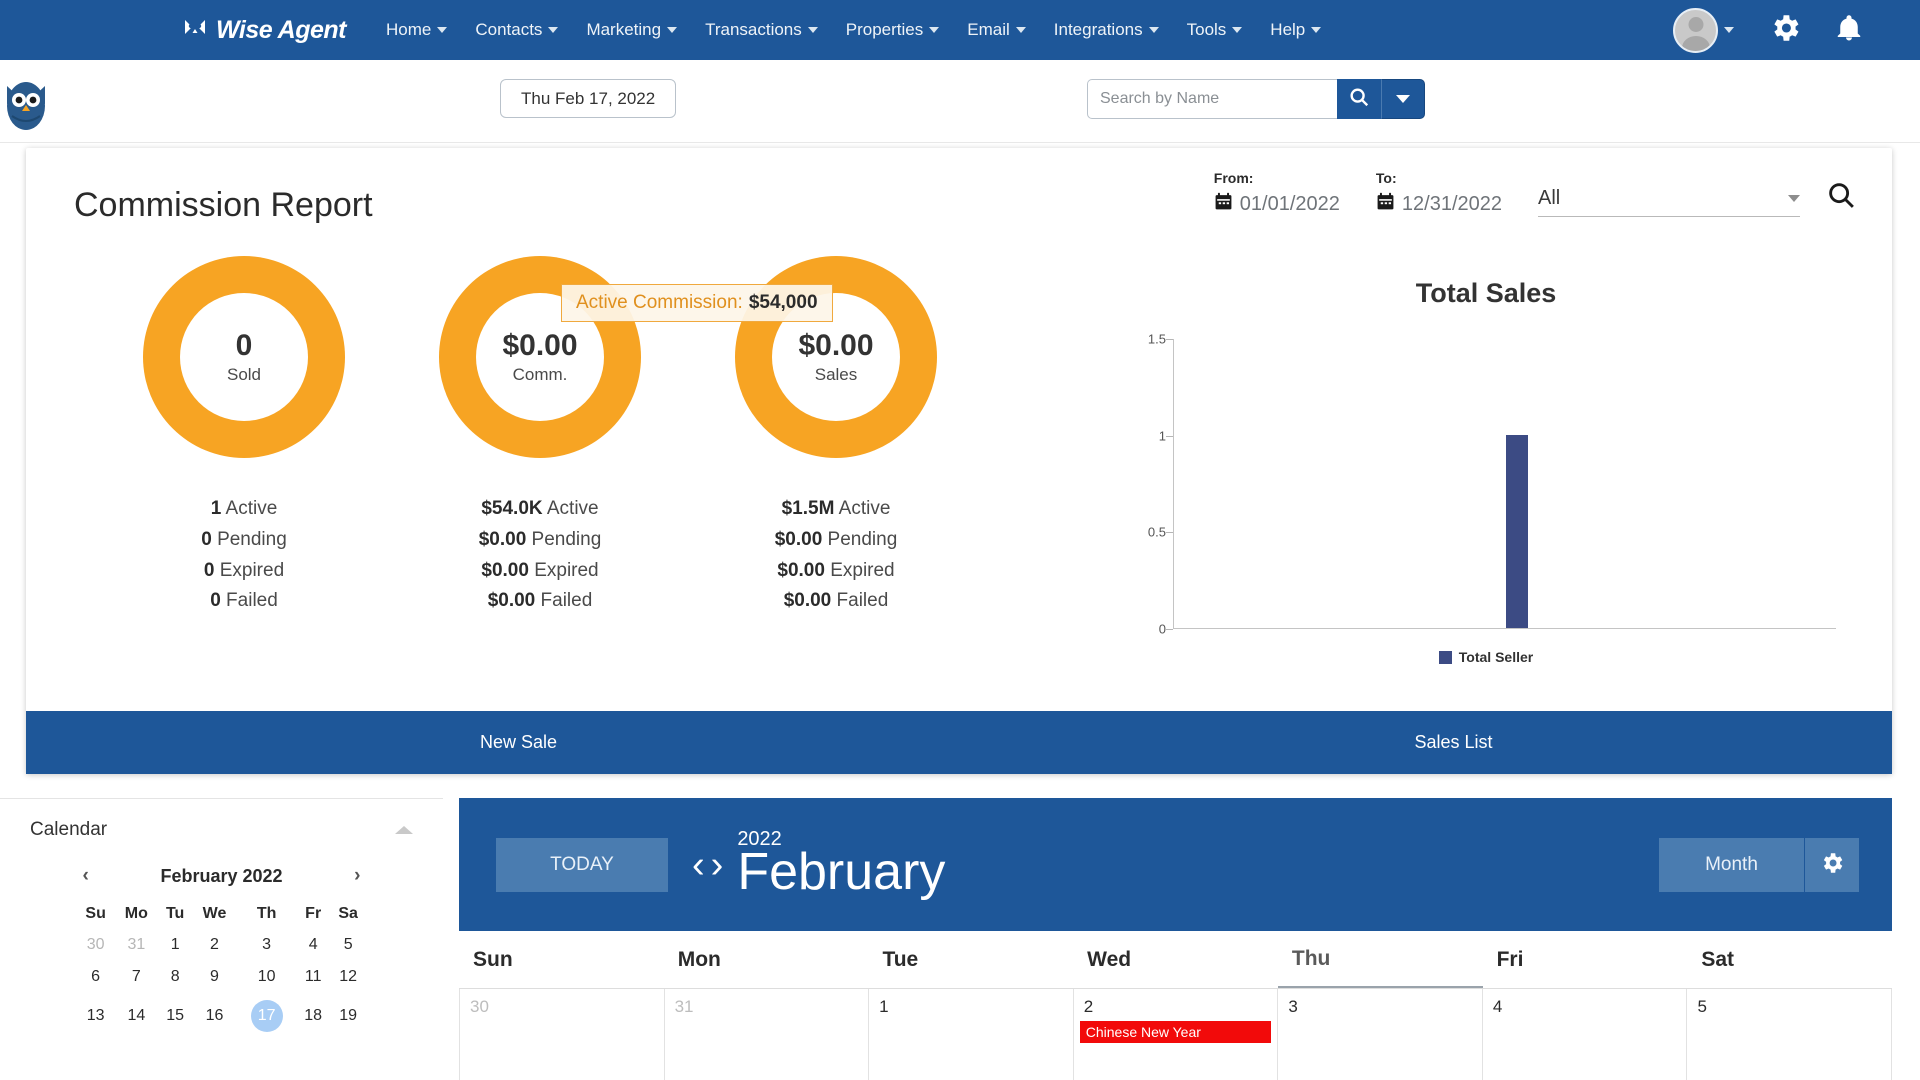 The height and width of the screenshot is (1080, 1920). What do you see at coordinates (971, 1034) in the screenshot?
I see `calendar-day-cell: 1` at bounding box center [971, 1034].